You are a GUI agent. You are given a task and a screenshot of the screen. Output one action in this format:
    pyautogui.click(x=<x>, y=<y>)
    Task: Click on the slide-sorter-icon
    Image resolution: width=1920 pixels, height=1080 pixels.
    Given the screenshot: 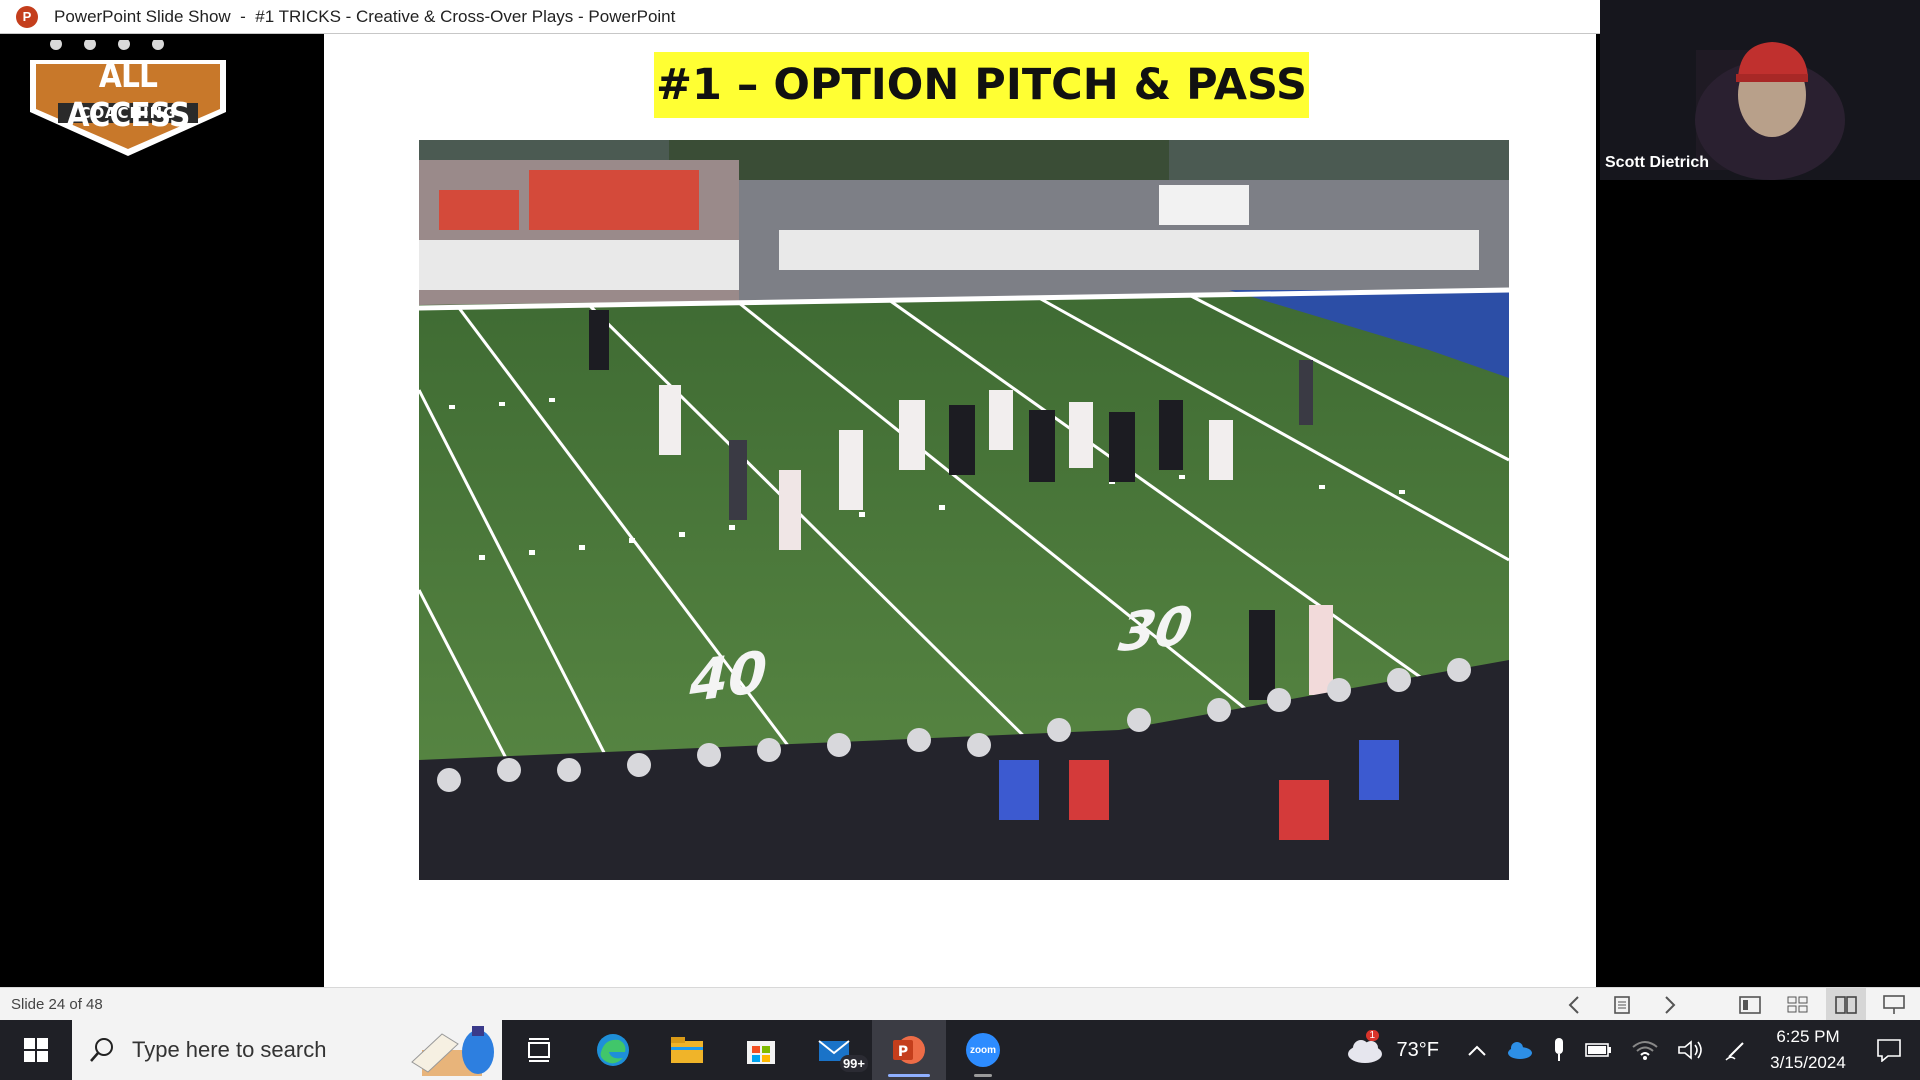 What is the action you would take?
    pyautogui.click(x=1798, y=1004)
    